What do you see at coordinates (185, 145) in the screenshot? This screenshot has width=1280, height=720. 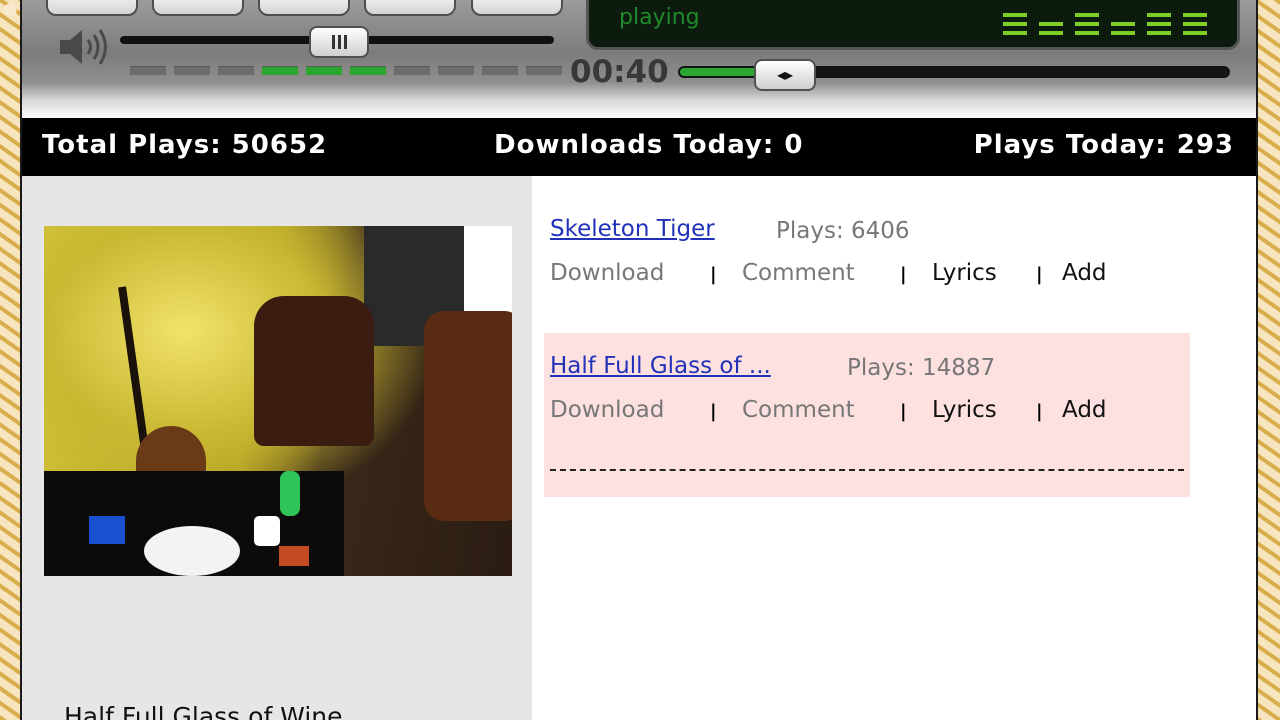 I see `total-plays: Total Plays: 50652` at bounding box center [185, 145].